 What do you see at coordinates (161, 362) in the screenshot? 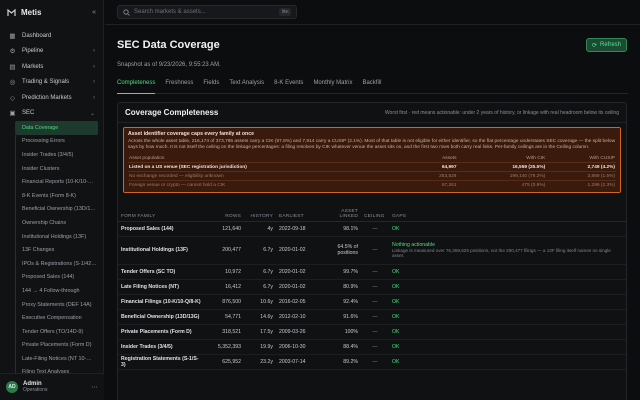
I see `cell-form-family: Registration Statements (S-1/S-3)` at bounding box center [161, 362].